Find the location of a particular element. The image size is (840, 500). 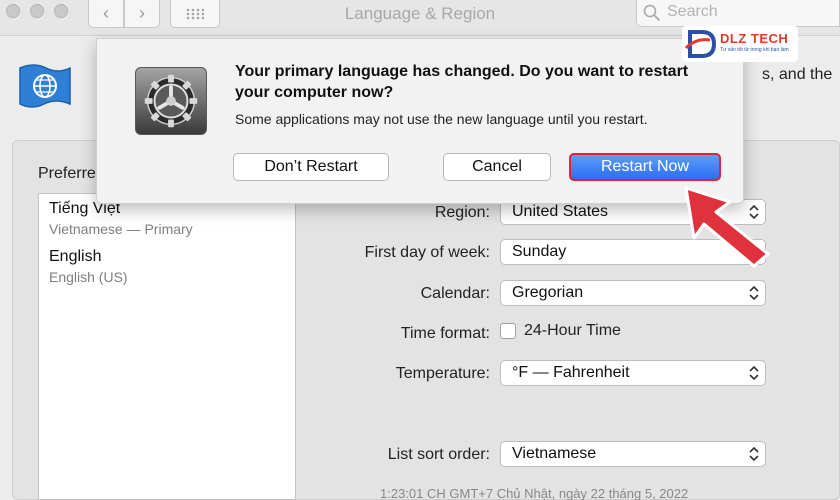

grid-icon is located at coordinates (195, 13).